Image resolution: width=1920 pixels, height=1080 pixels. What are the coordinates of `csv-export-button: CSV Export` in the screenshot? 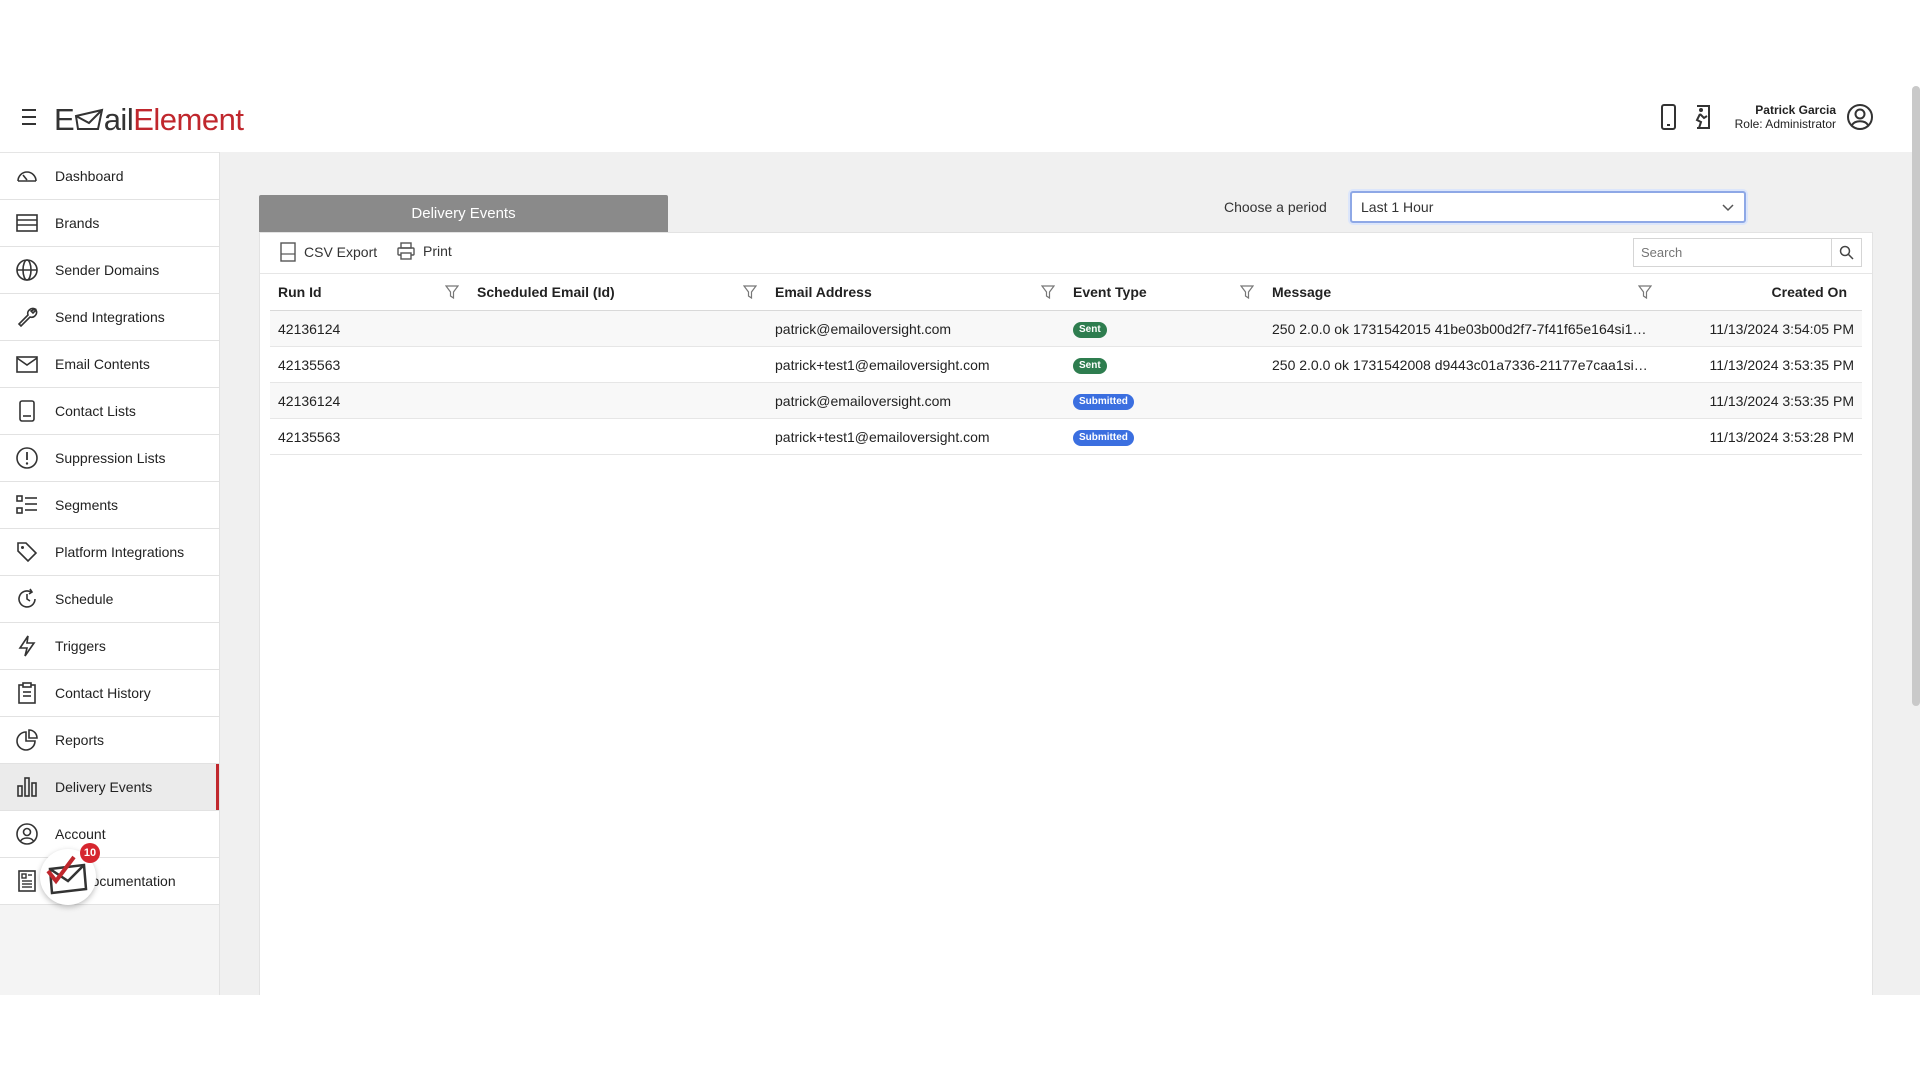 It's located at (328, 252).